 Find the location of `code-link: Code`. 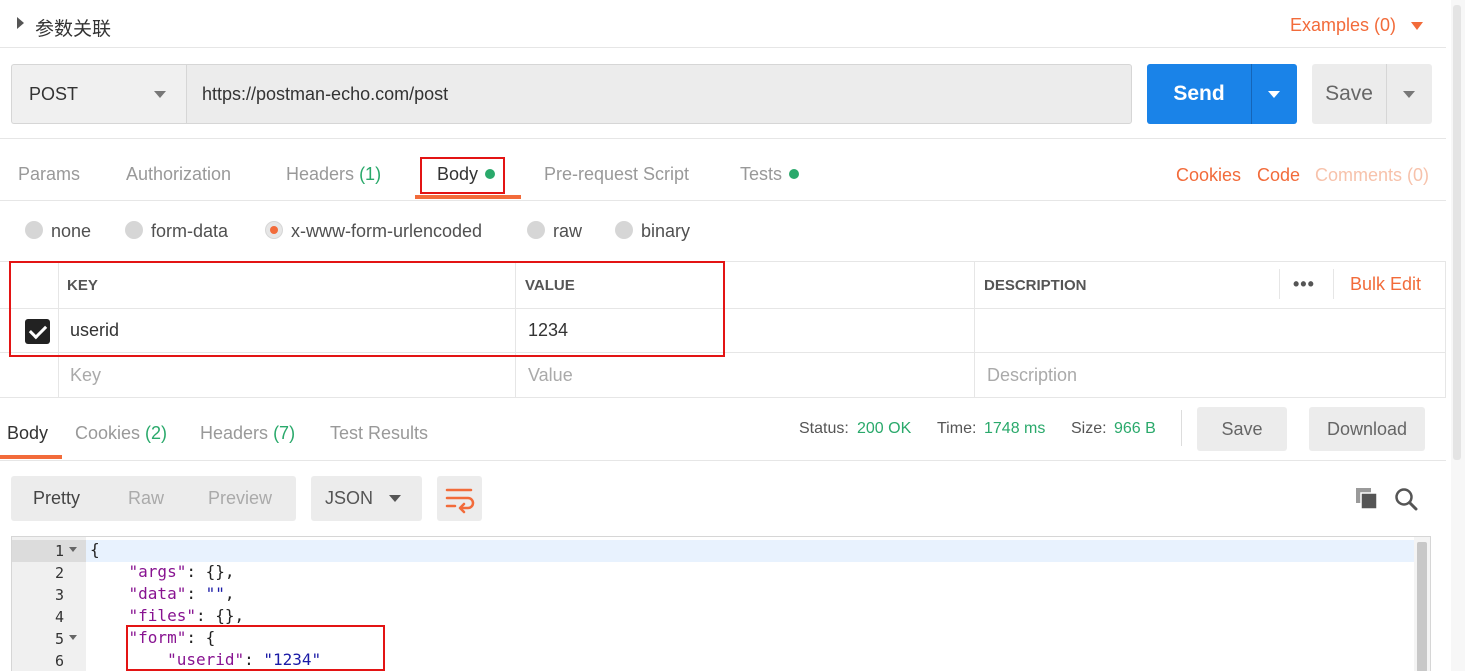

code-link: Code is located at coordinates (1278, 175).